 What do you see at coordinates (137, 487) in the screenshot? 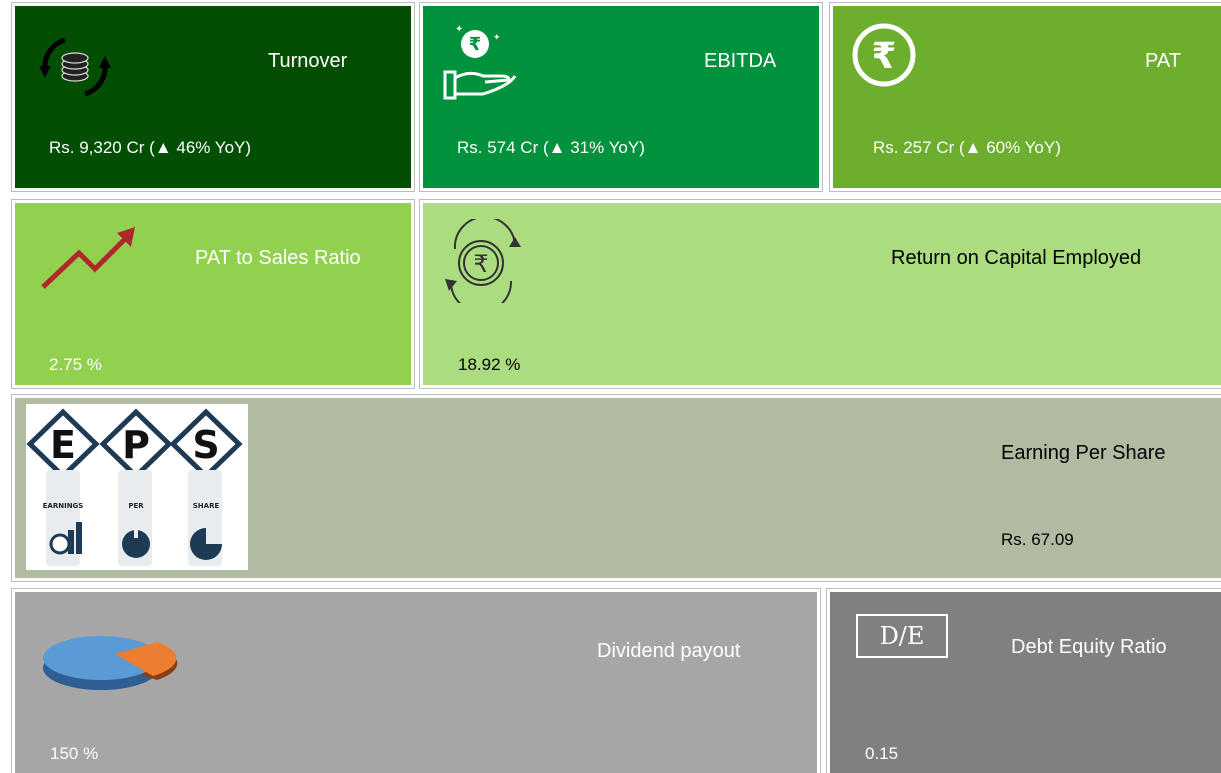
I see `eps-logo-icon: E P S EARNINGS PER SHARE` at bounding box center [137, 487].